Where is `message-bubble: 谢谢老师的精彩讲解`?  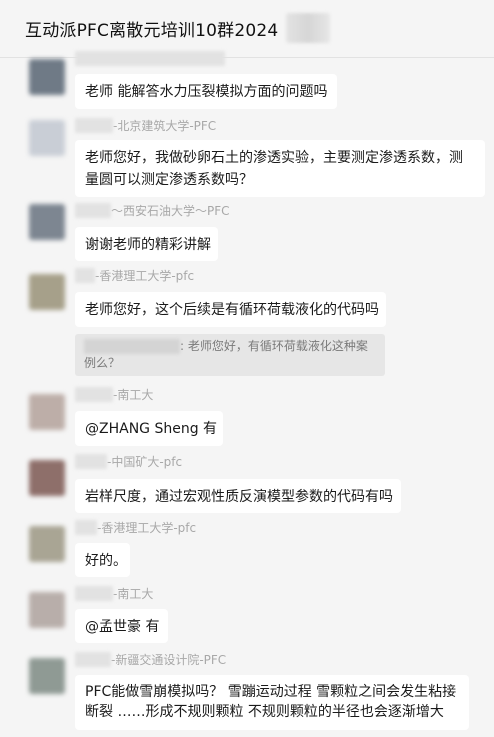 message-bubble: 谢谢老师的精彩讲解 is located at coordinates (146, 244).